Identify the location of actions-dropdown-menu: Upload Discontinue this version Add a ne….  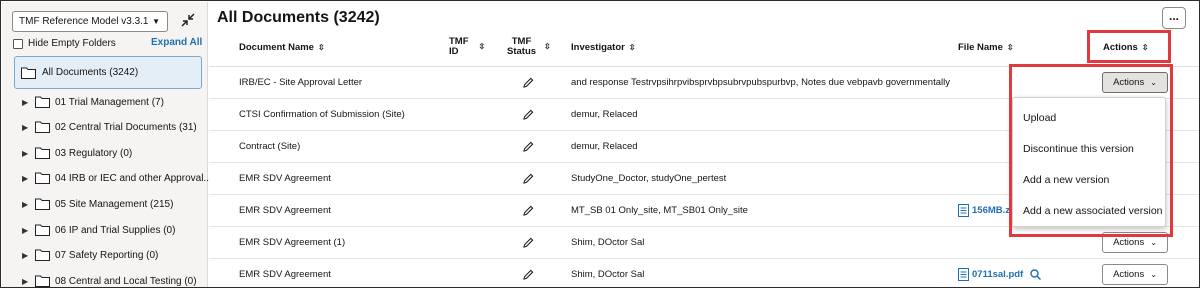
(1089, 162).